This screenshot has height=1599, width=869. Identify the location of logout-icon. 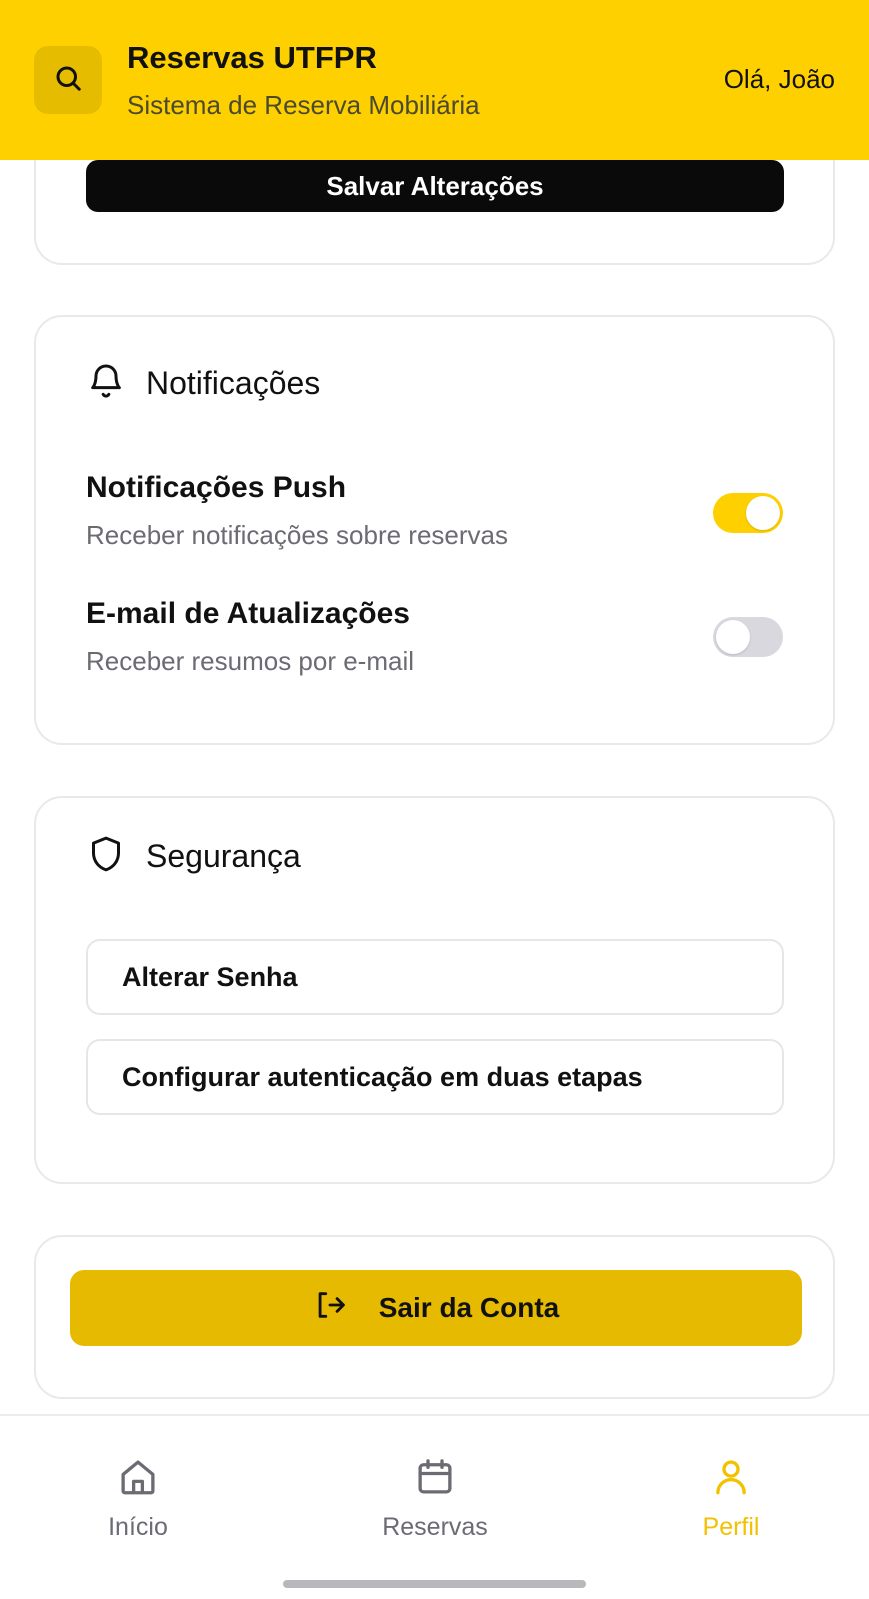
(330, 1308).